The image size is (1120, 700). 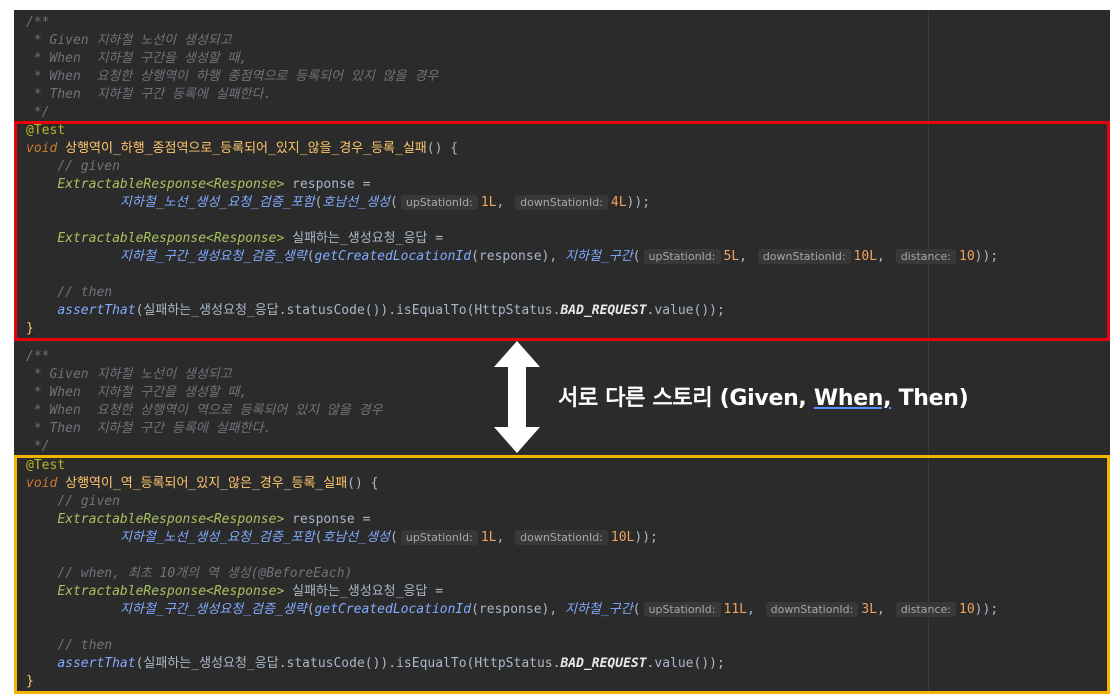 What do you see at coordinates (232, 76) in the screenshot?
I see `doc-comment-line: * When 요청한 상행역이 하행 종점역으로 등록되어 있지 않을 경우` at bounding box center [232, 76].